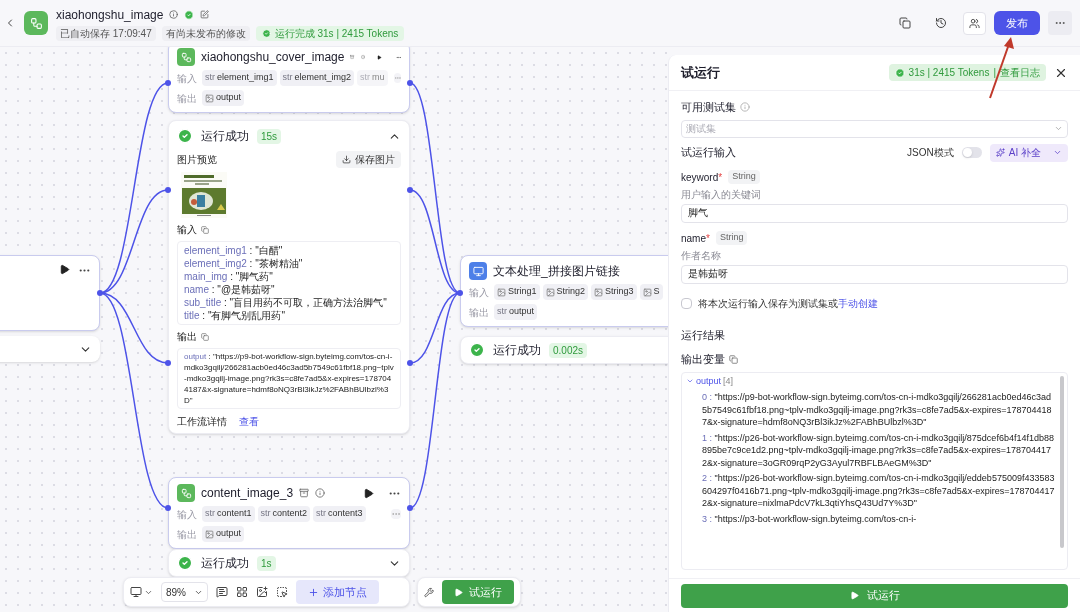  What do you see at coordinates (614, 292) in the screenshot?
I see `parameter-tag: String3` at bounding box center [614, 292].